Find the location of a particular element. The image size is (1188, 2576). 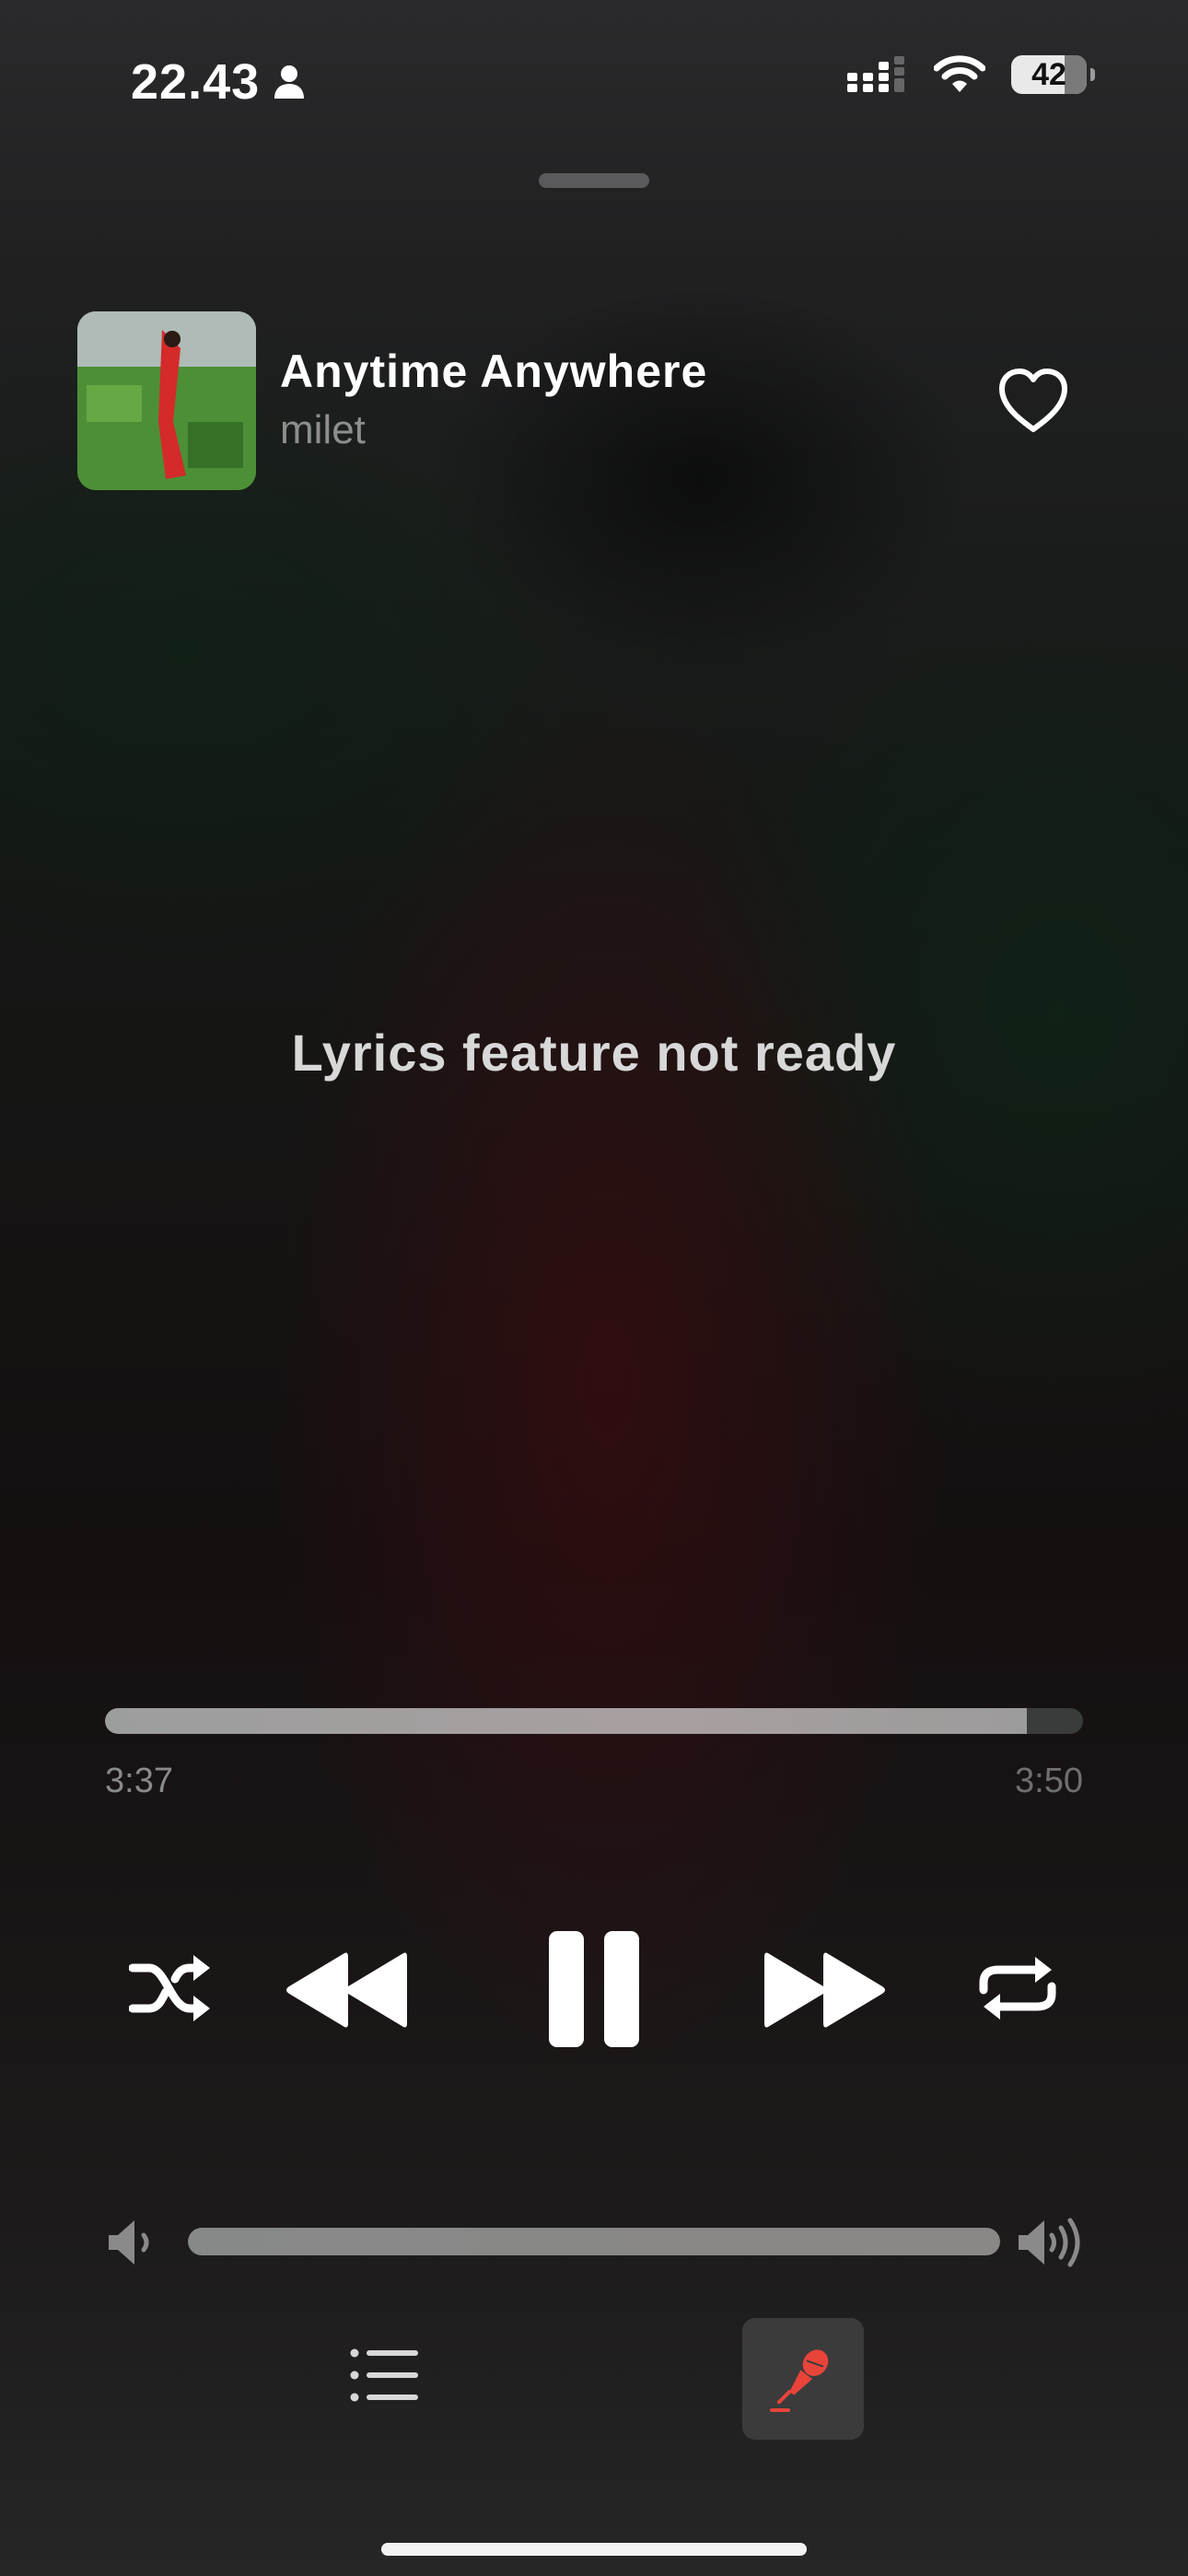

shuffle-icon is located at coordinates (169, 1988).